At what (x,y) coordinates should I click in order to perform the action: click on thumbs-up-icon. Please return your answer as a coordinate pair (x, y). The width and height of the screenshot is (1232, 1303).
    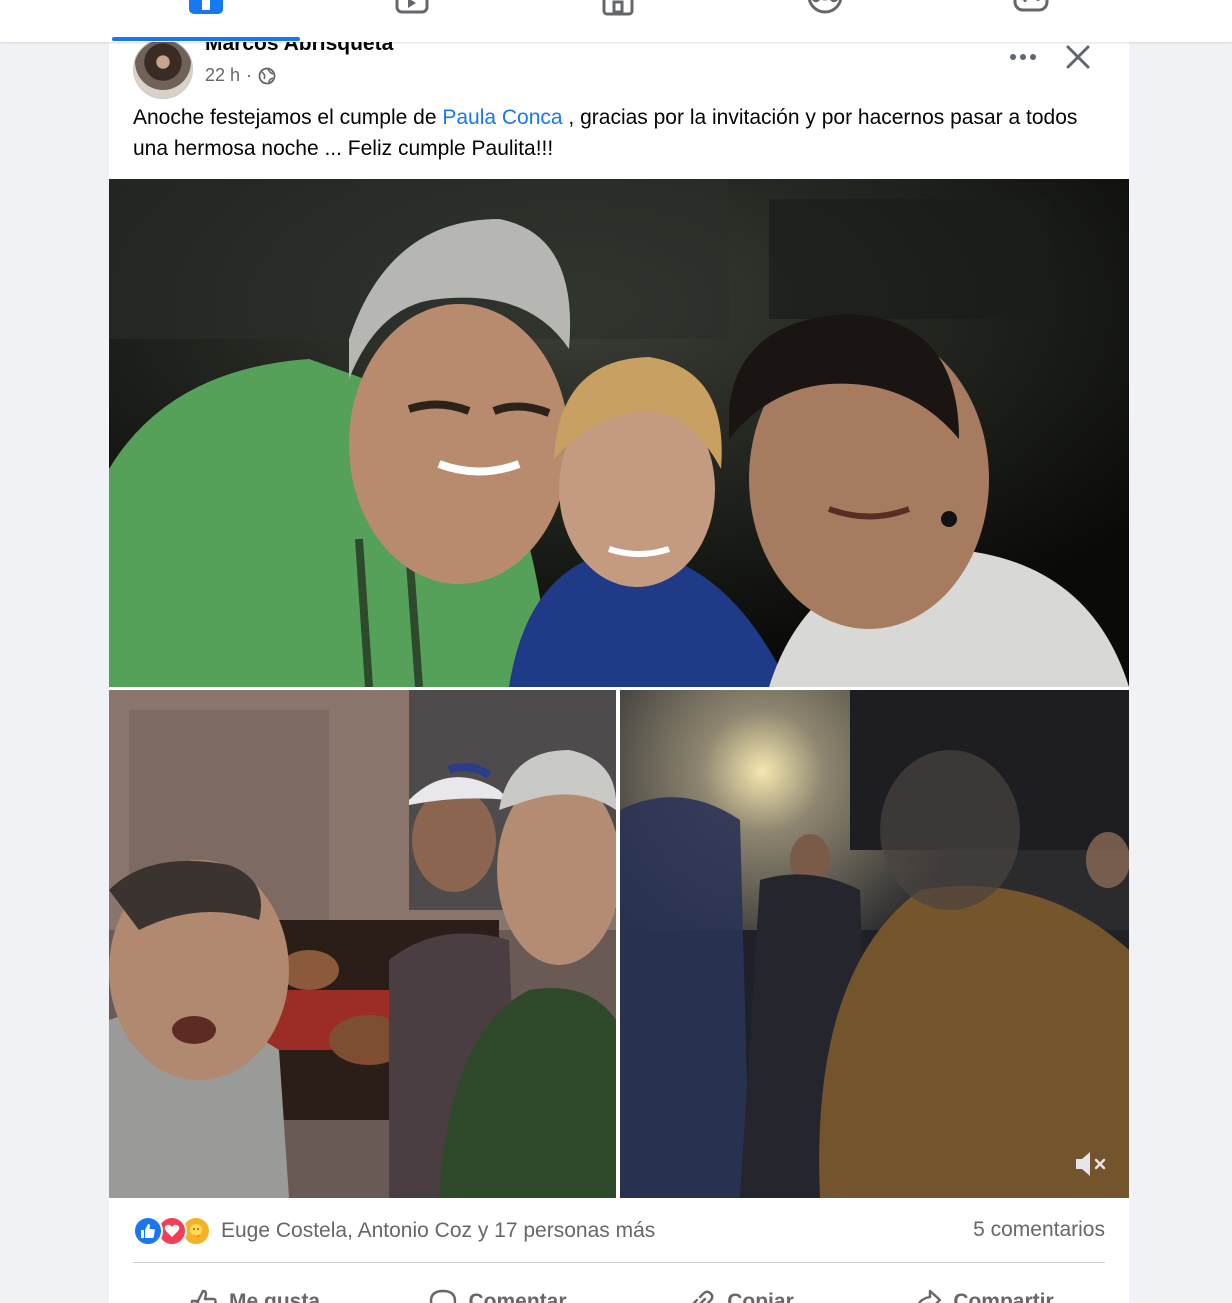
    Looking at the image, I should click on (203, 1296).